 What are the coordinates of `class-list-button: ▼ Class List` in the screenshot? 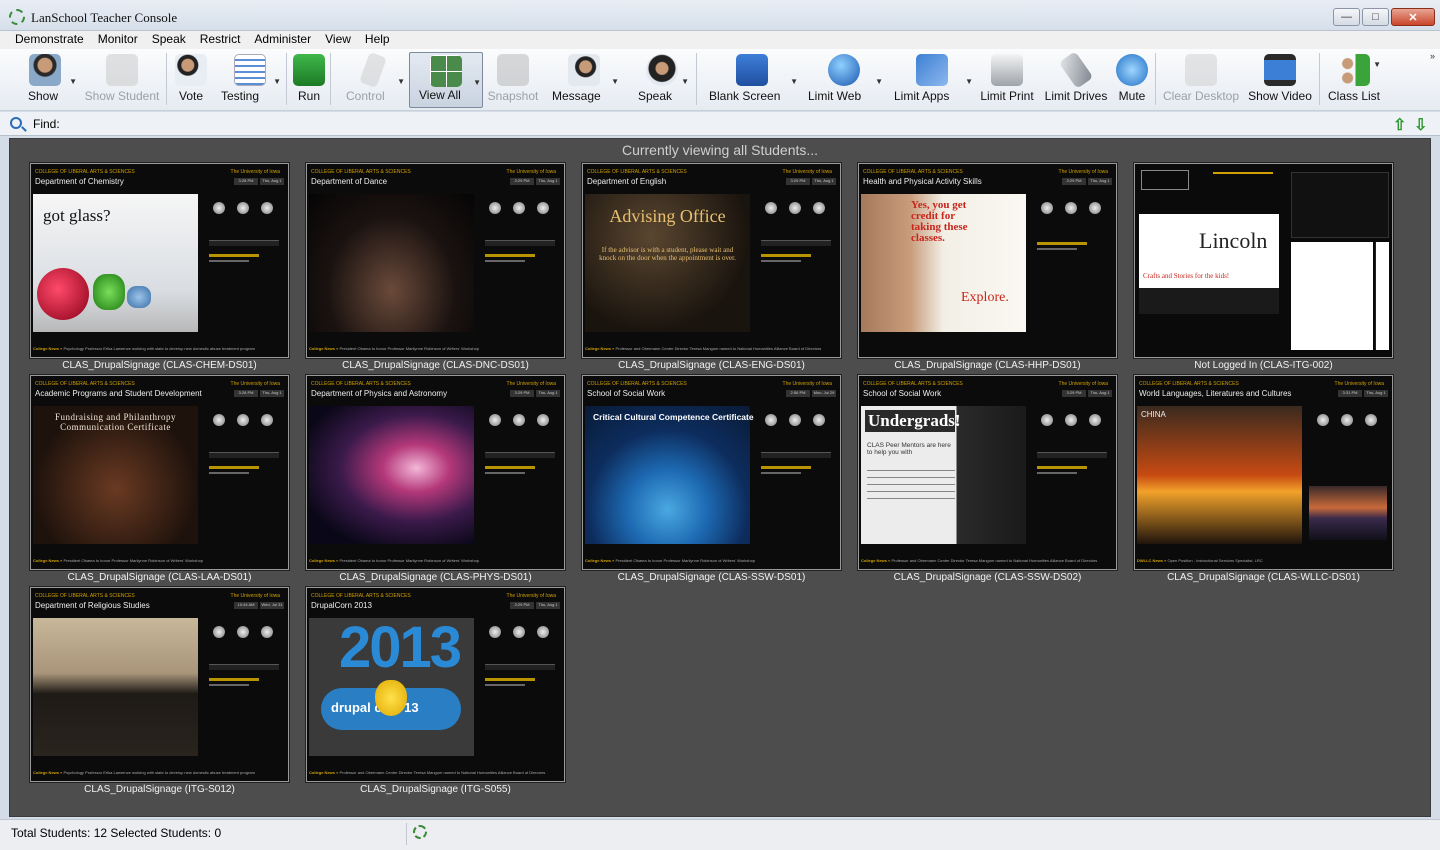 It's located at (1354, 80).